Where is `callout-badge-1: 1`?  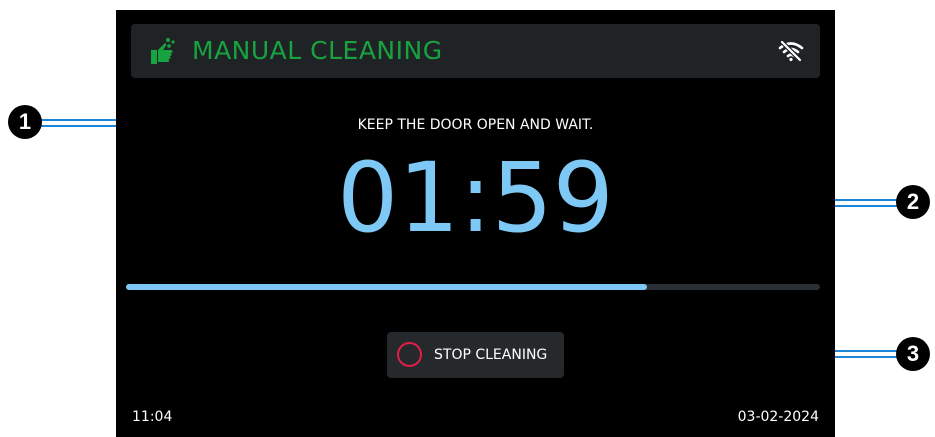 callout-badge-1: 1 is located at coordinates (25, 122).